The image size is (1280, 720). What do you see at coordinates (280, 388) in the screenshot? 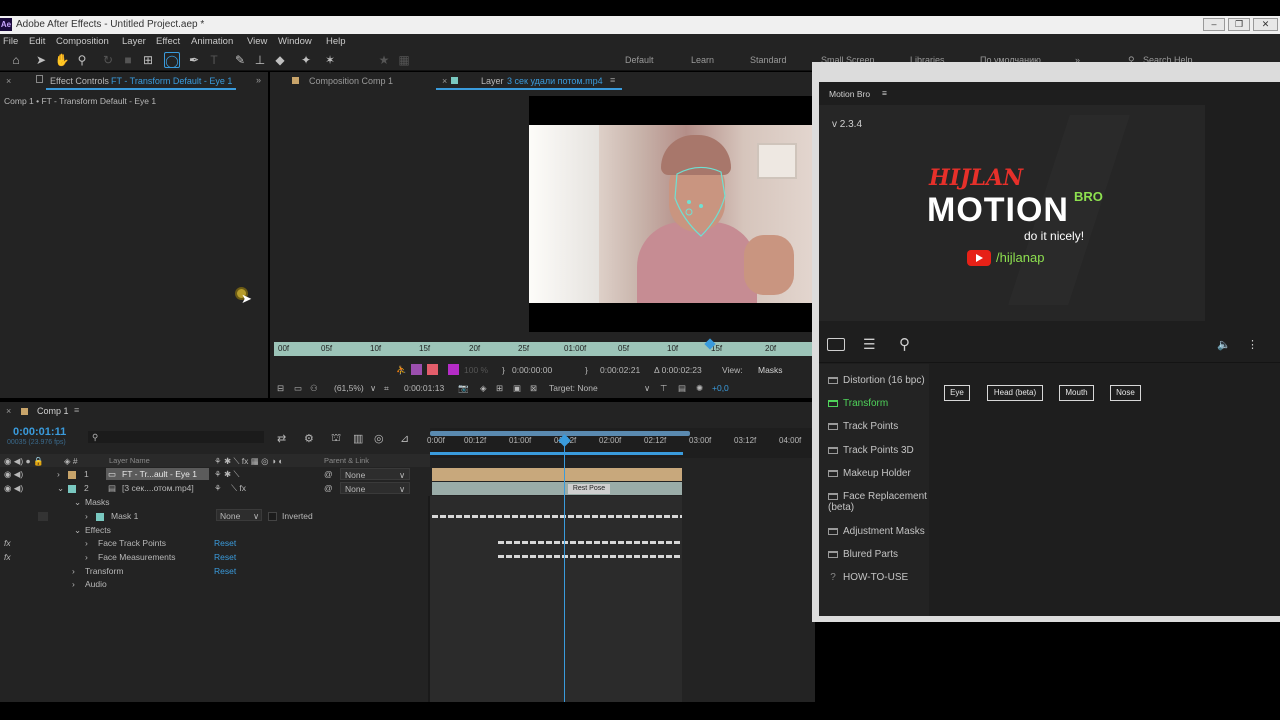
I see `snapshot-icon: ⊟` at bounding box center [280, 388].